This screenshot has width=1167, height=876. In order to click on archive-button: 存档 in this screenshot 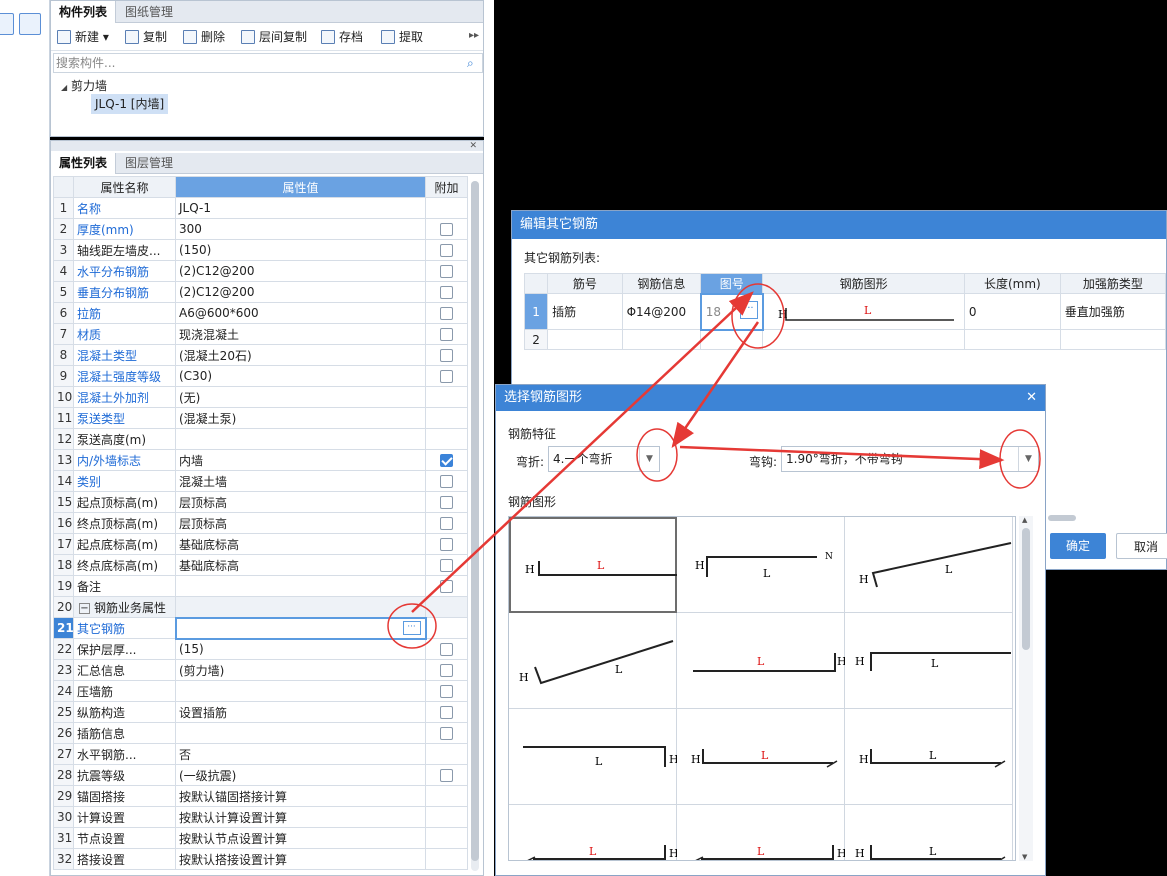, I will do `click(342, 37)`.